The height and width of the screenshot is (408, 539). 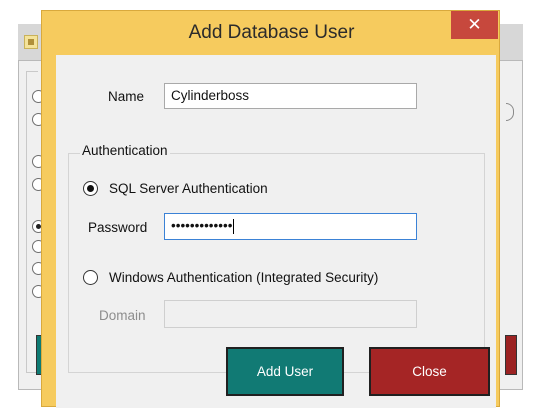 I want to click on dialog-title: Add Database User, so click(x=271, y=32).